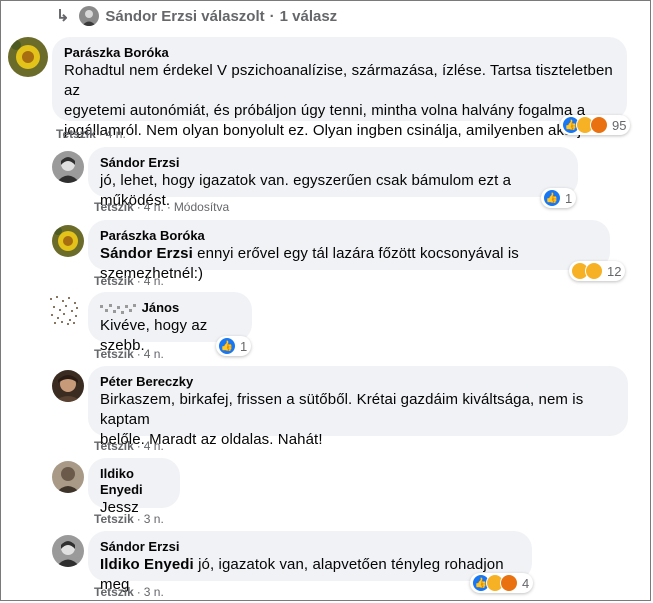  Describe the element at coordinates (170, 323) in the screenshot. I see `comment-bubble: János Kivéve, hogy az szebb.` at that location.